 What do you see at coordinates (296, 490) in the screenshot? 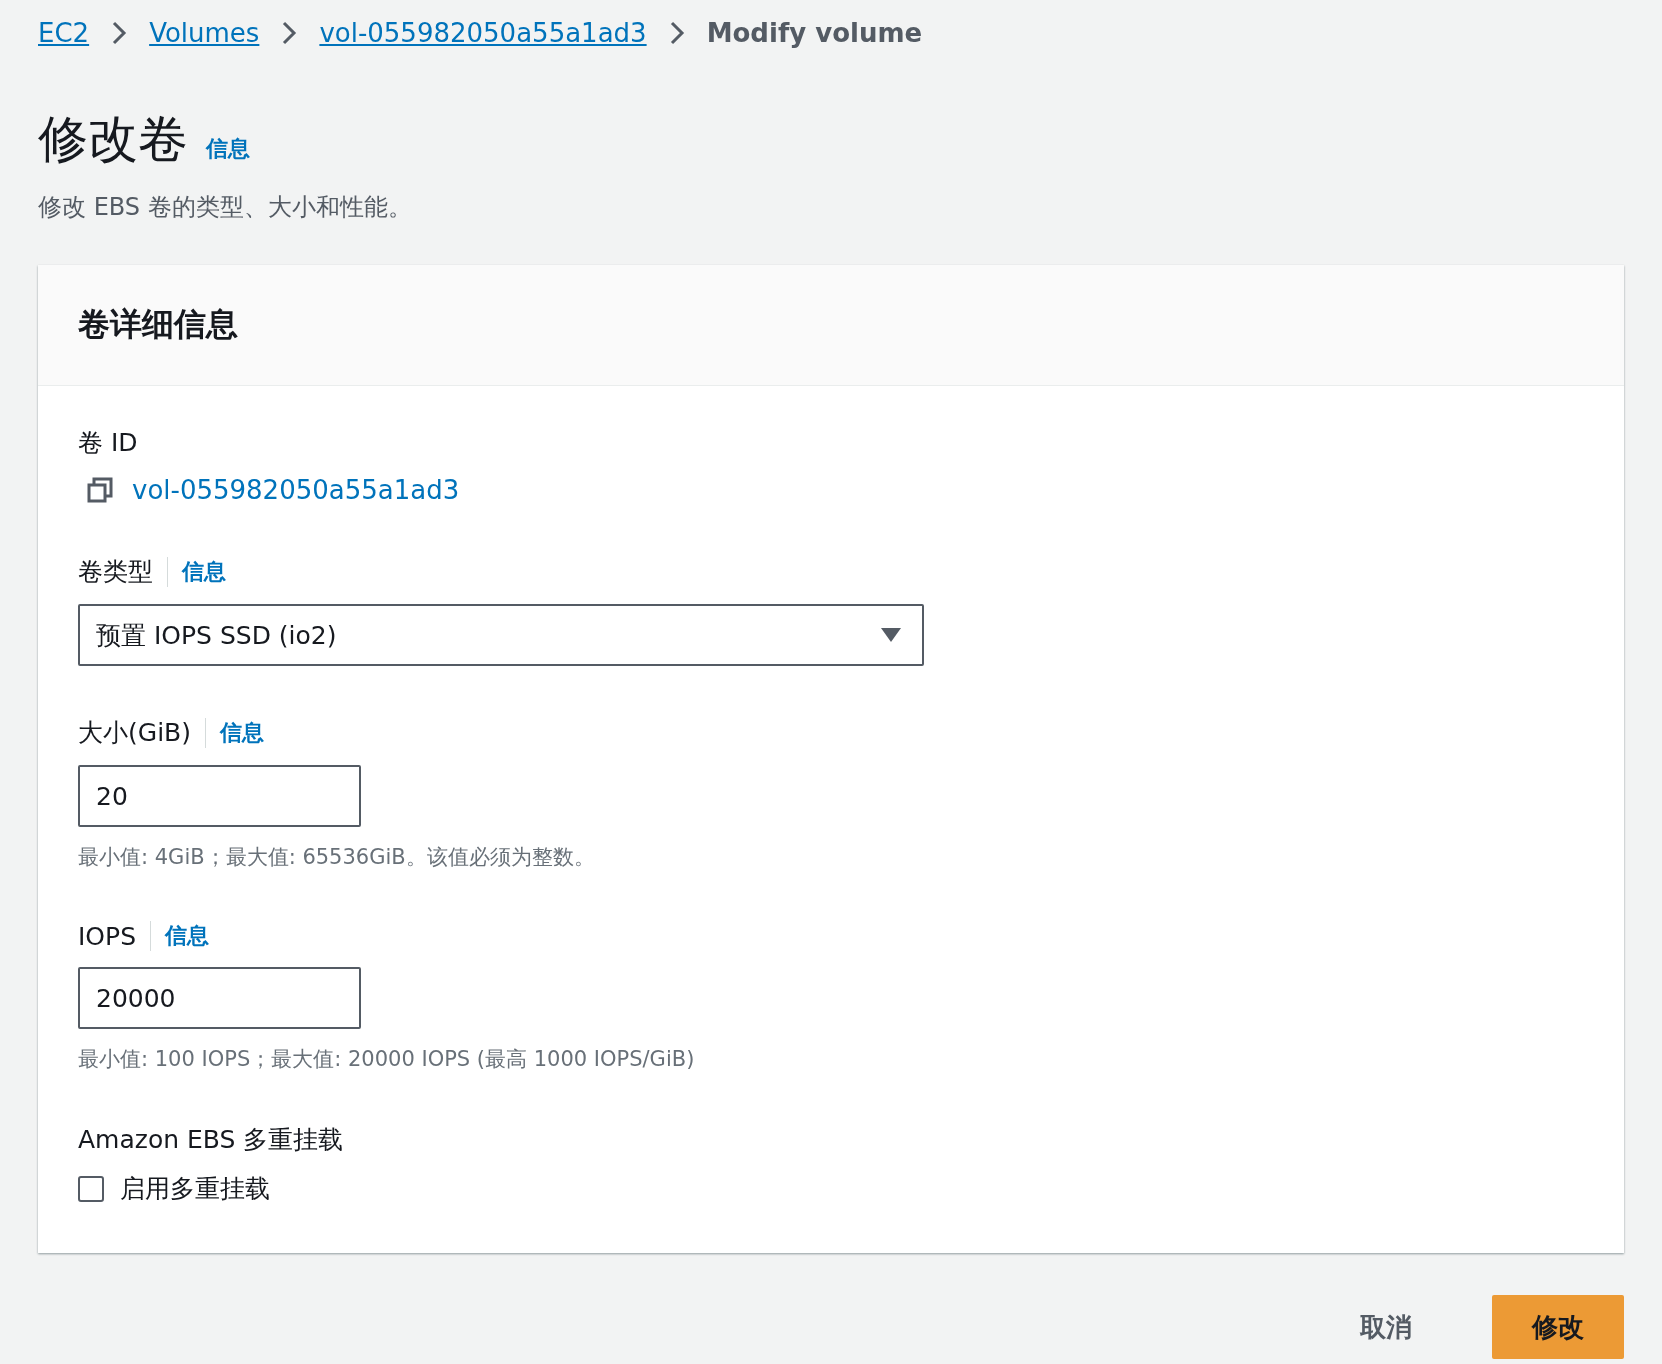
I see `volume-id-link: vol-055982050a55a1ad3` at bounding box center [296, 490].